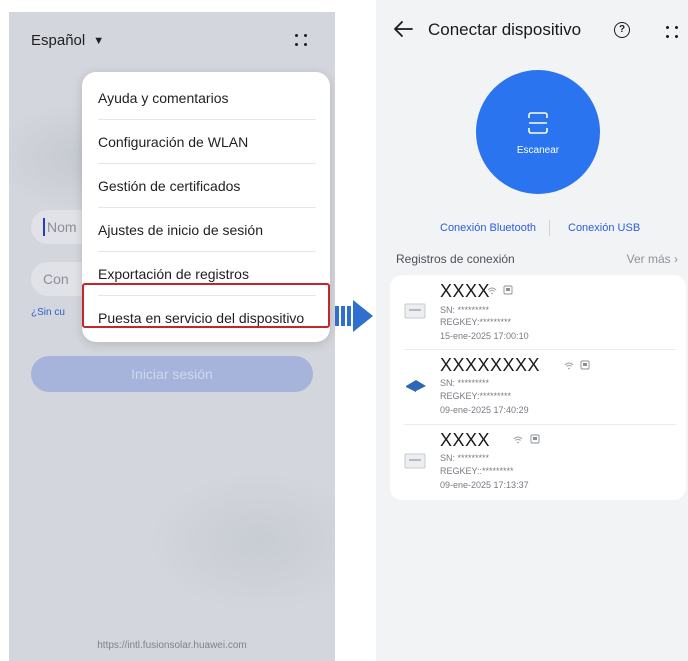 The height and width of the screenshot is (661, 688). I want to click on see-more-label: Ver más, so click(648, 259).